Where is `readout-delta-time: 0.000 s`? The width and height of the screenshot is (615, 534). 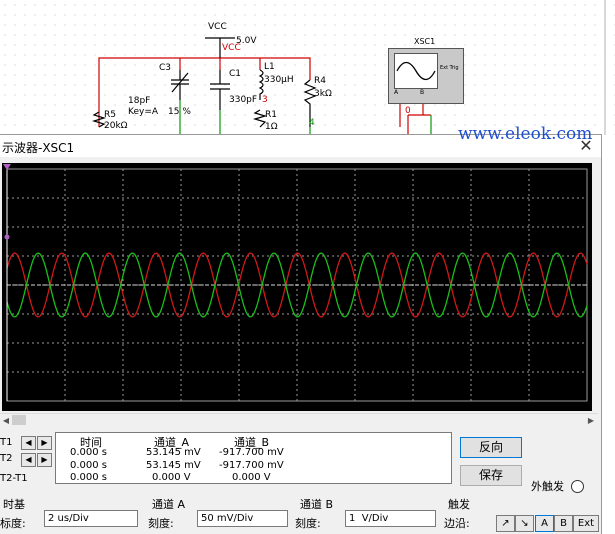
readout-delta-time: 0.000 s is located at coordinates (89, 477).